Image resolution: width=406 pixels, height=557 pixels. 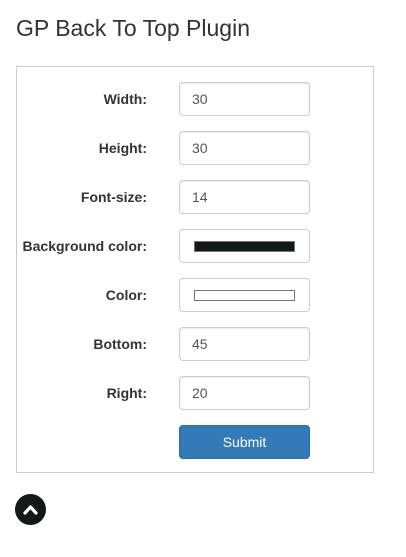 I want to click on font-size-input, so click(x=244, y=197).